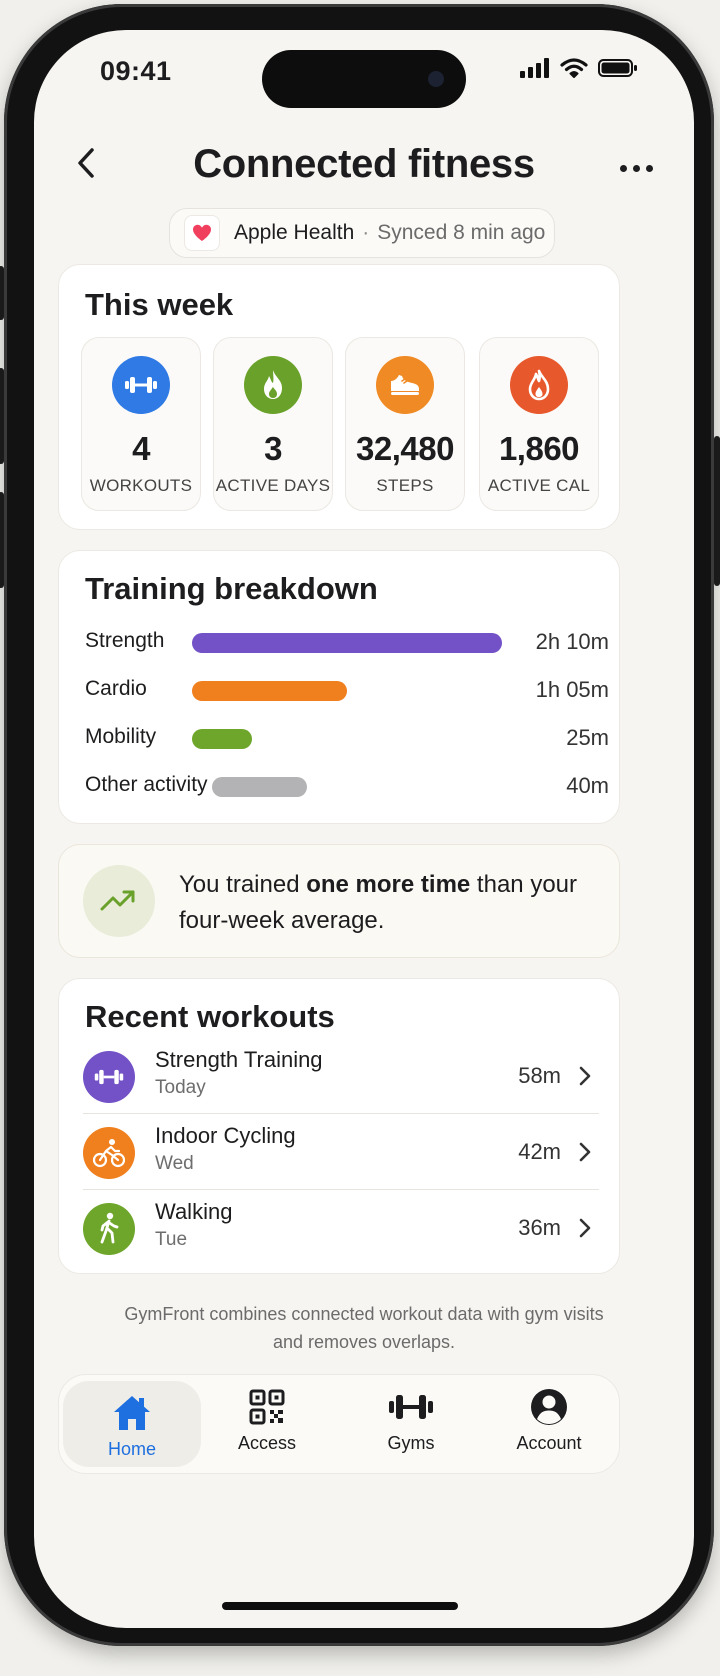 The width and height of the screenshot is (720, 1676). Describe the element at coordinates (539, 424) in the screenshot. I see `stat-tile-active-cal: 1,860 ACTIVE CAL` at that location.